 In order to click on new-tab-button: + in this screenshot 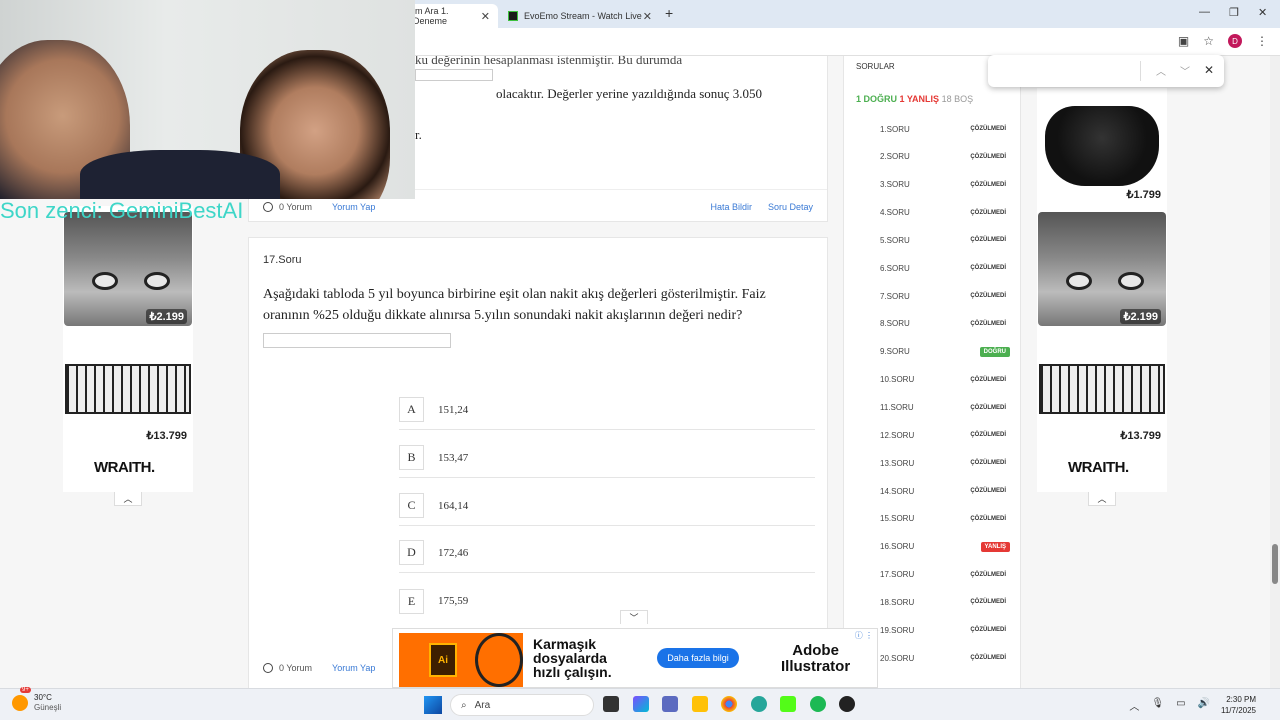, I will do `click(669, 13)`.